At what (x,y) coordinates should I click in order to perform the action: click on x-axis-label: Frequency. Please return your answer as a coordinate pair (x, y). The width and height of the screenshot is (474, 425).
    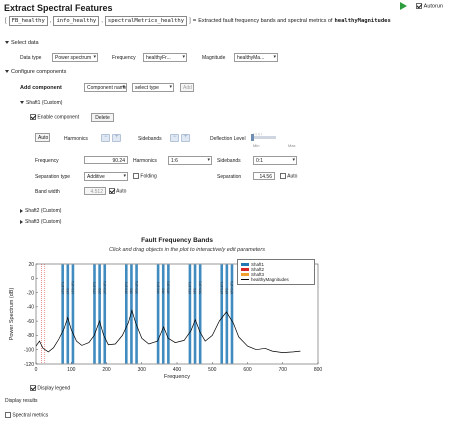
    Looking at the image, I should click on (177, 377).